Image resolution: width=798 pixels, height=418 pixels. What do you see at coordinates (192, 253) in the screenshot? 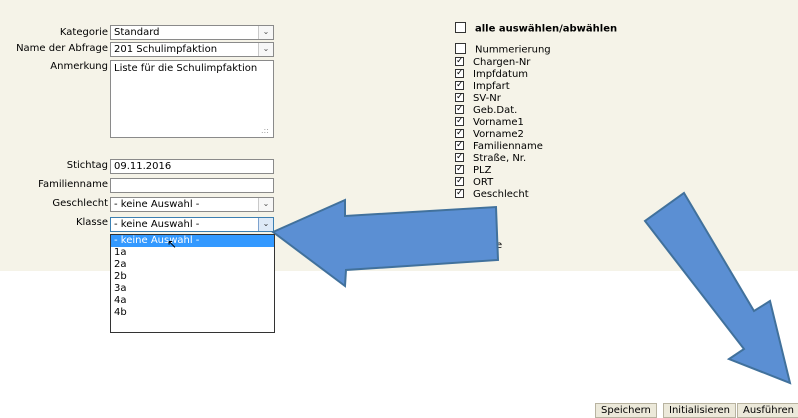
I see `klasse-option: 1a` at bounding box center [192, 253].